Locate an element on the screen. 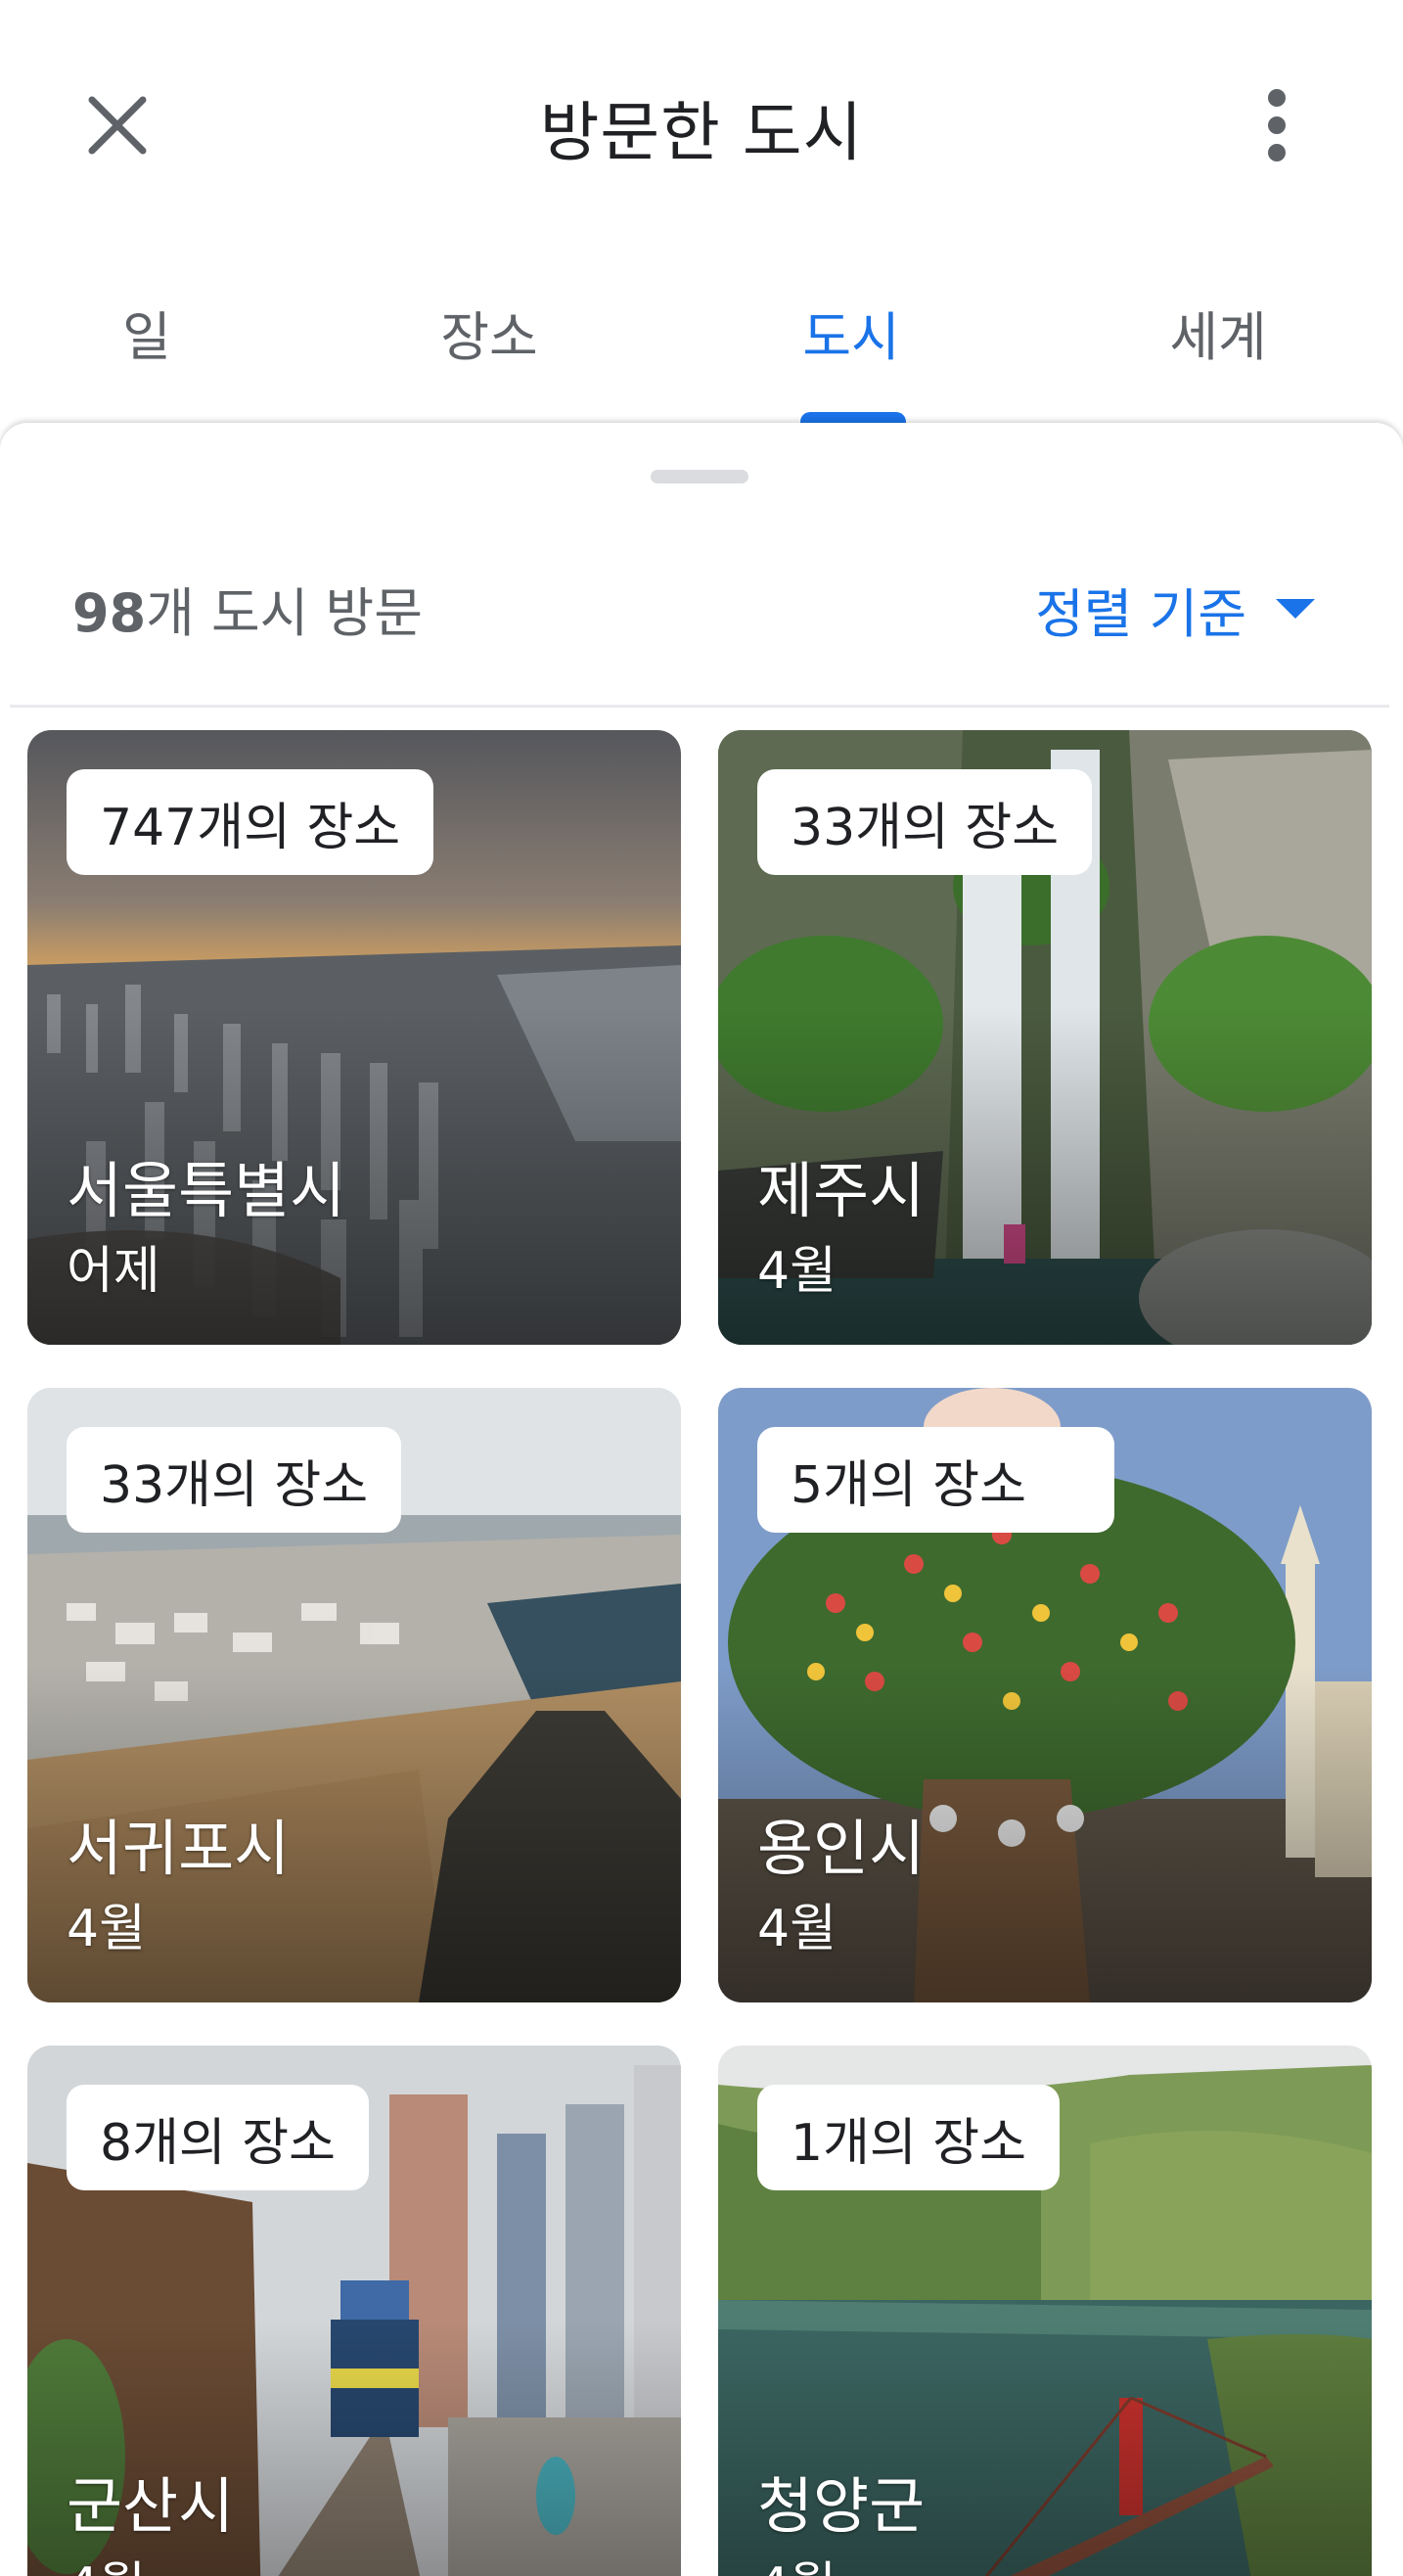 This screenshot has height=2576, width=1403. tab-day: 일 is located at coordinates (147, 353).